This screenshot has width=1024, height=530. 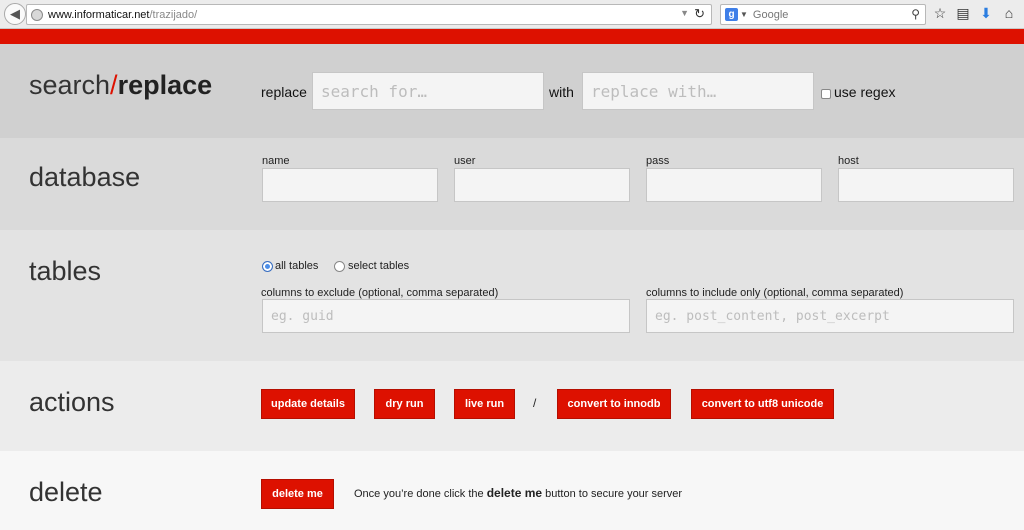 I want to click on home-icon: ⌂, so click(x=1009, y=13).